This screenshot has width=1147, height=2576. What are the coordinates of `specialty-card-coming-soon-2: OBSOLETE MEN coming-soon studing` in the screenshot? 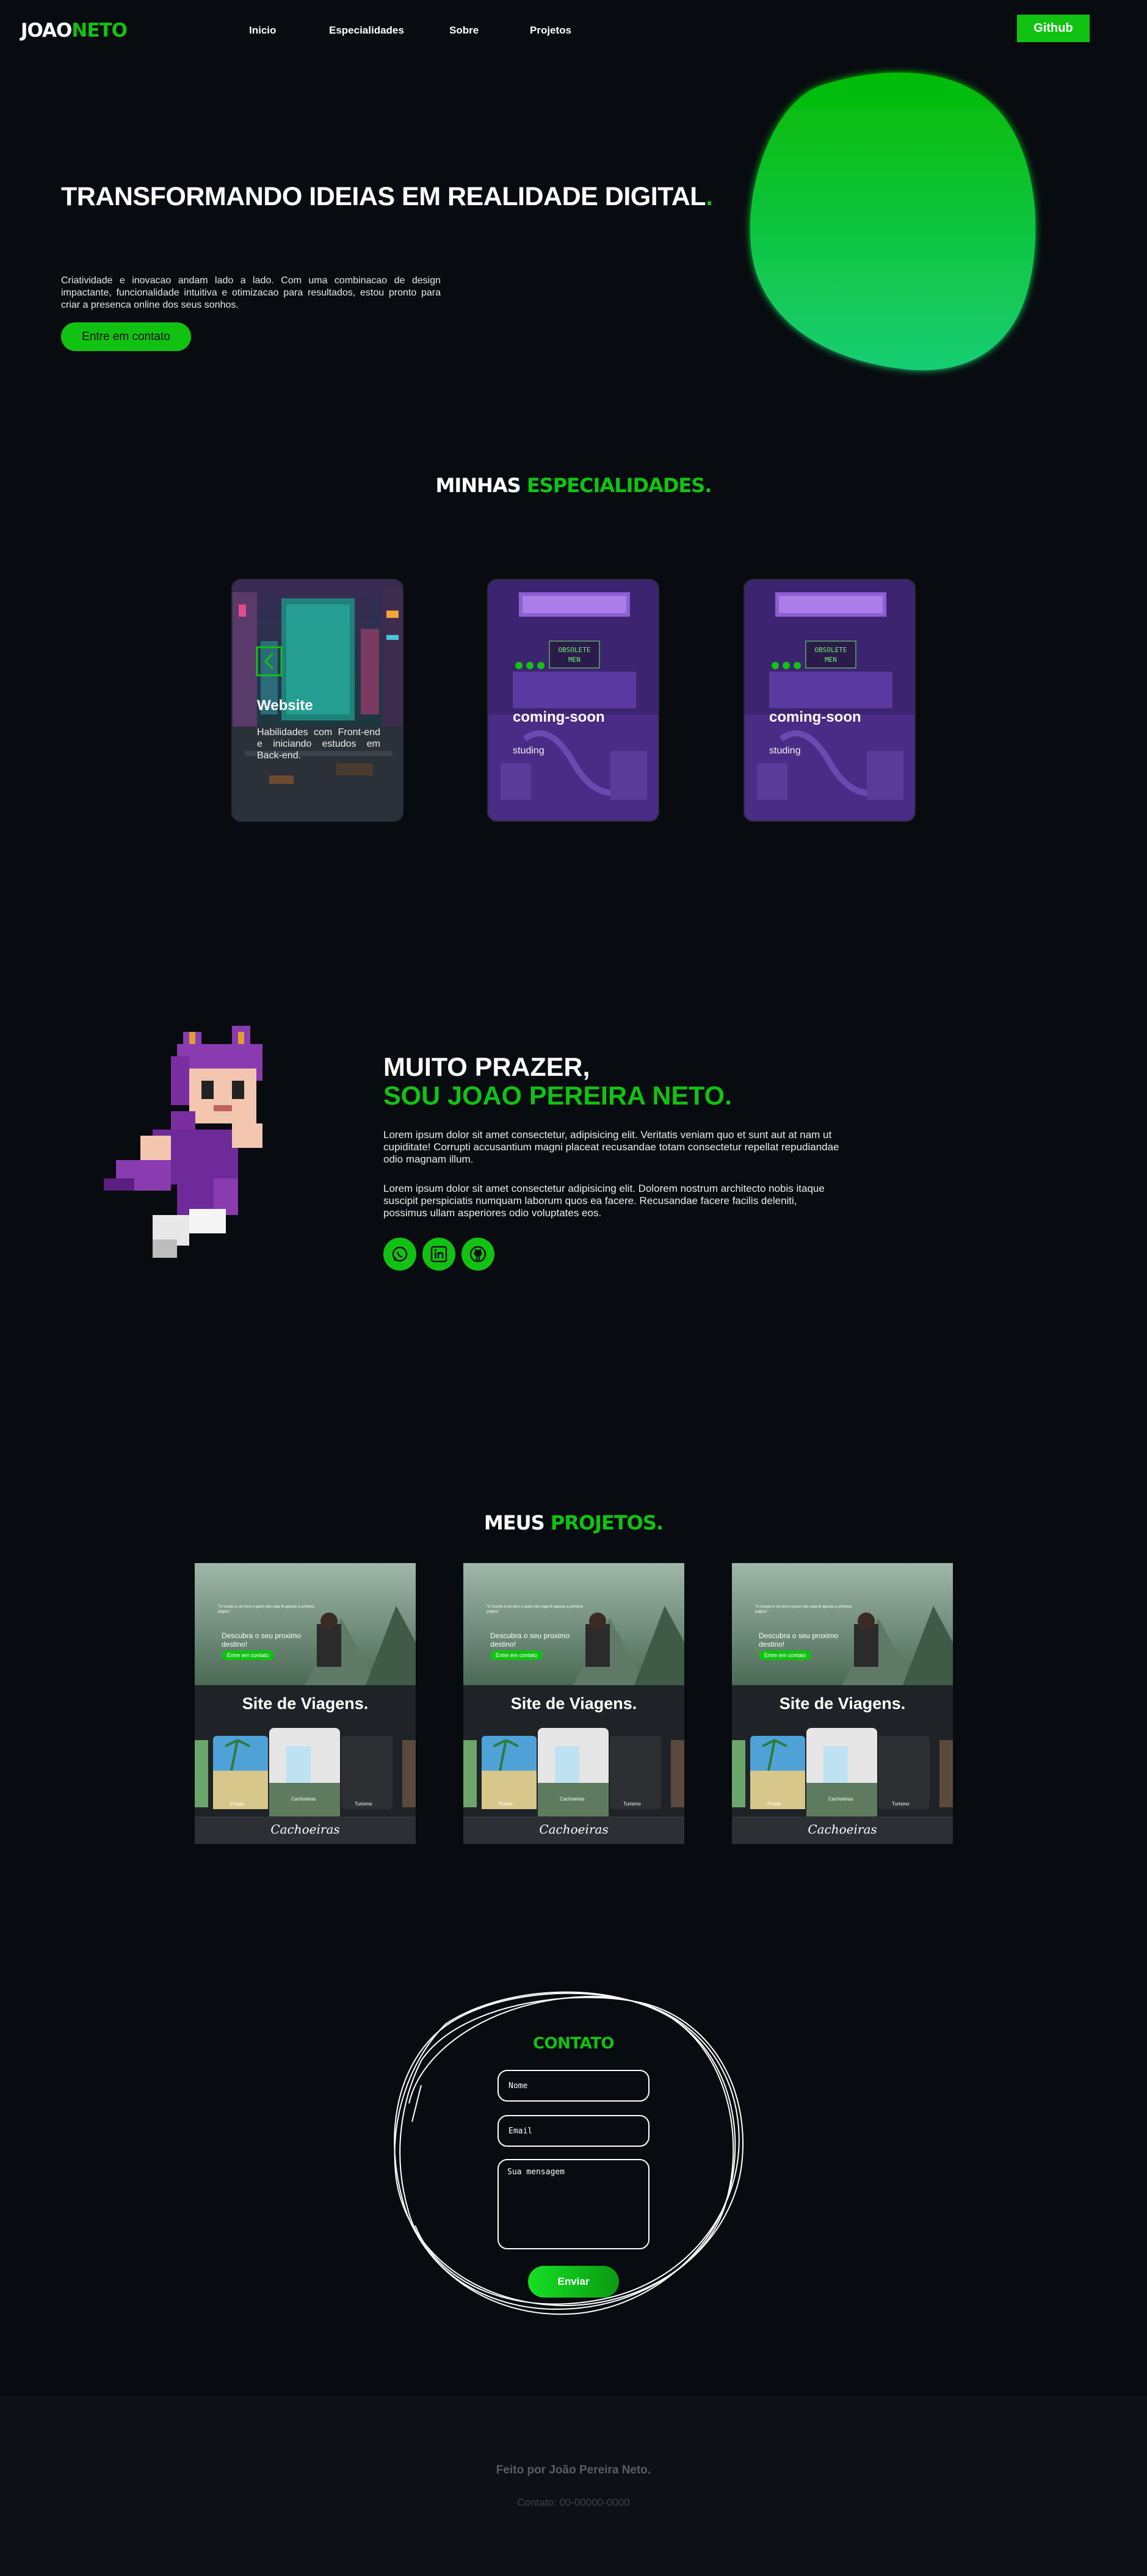 It's located at (830, 700).